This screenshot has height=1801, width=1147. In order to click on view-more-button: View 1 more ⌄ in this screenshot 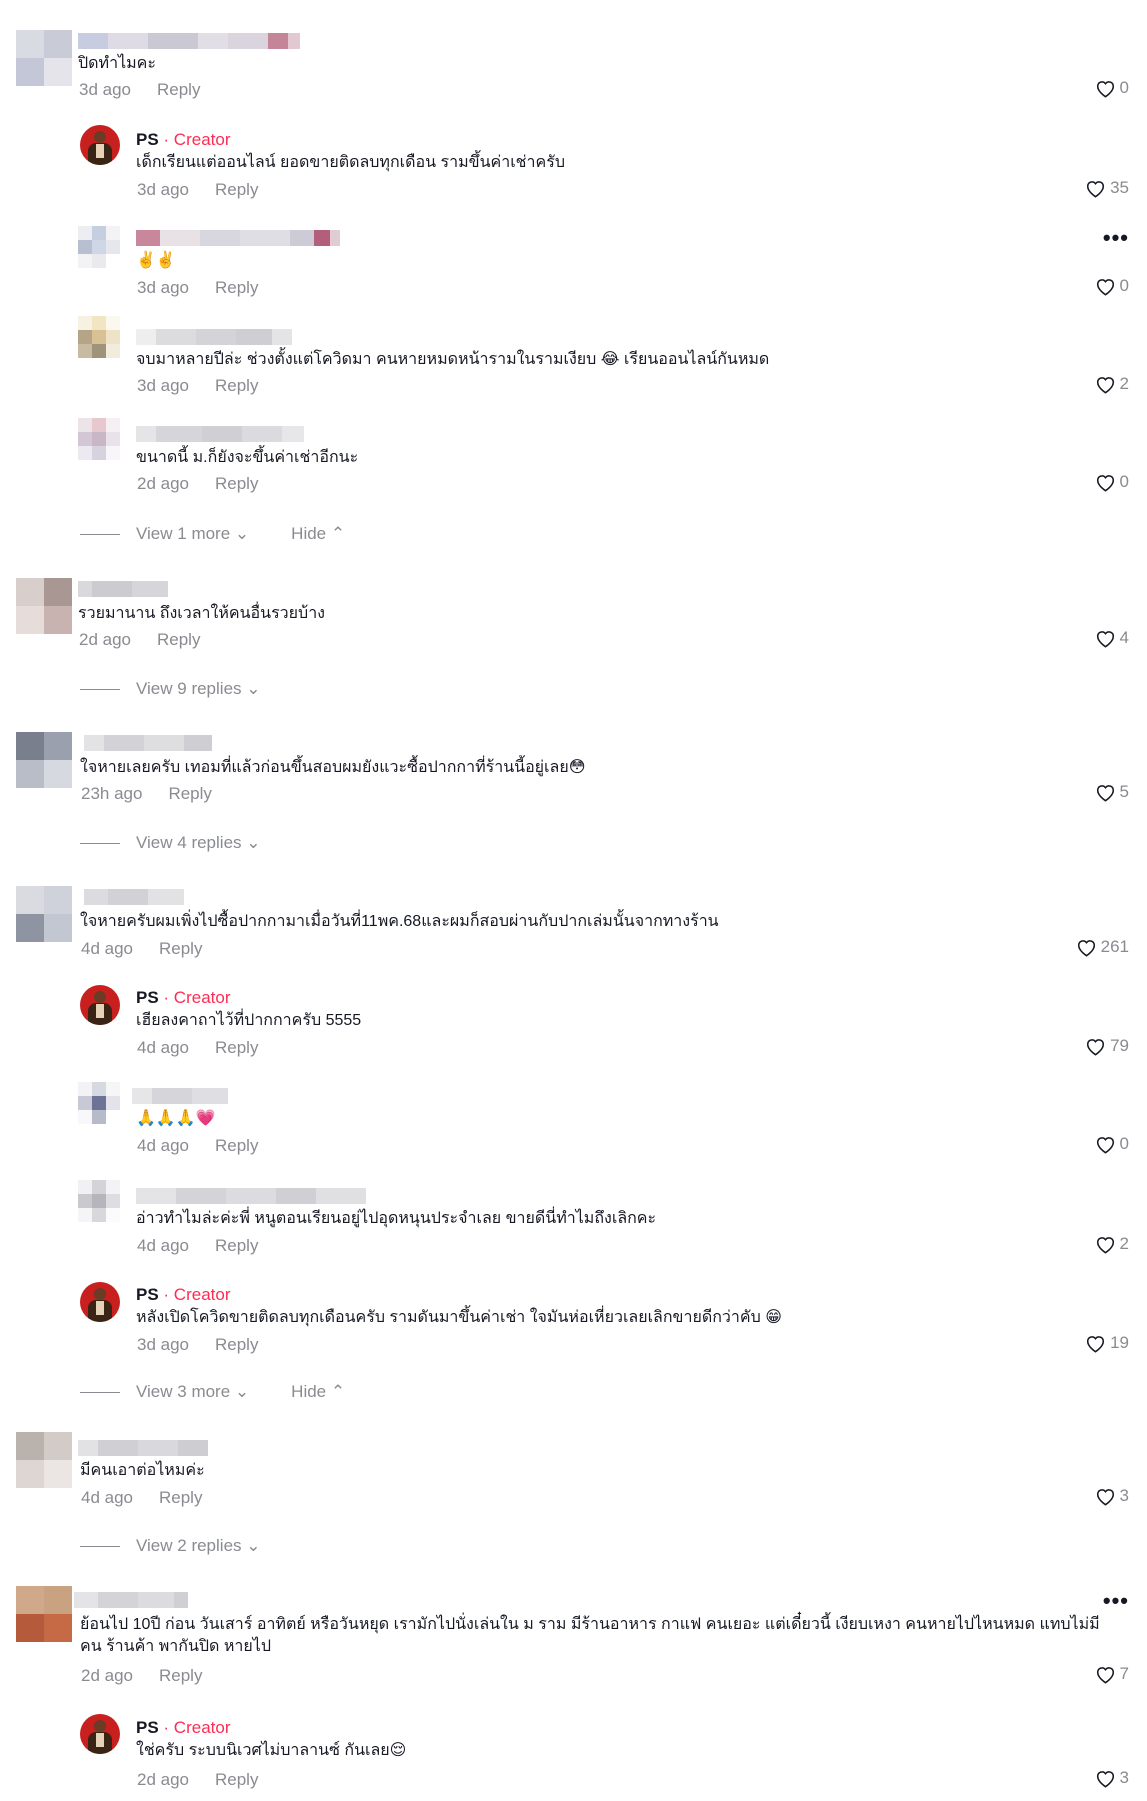, I will do `click(192, 534)`.